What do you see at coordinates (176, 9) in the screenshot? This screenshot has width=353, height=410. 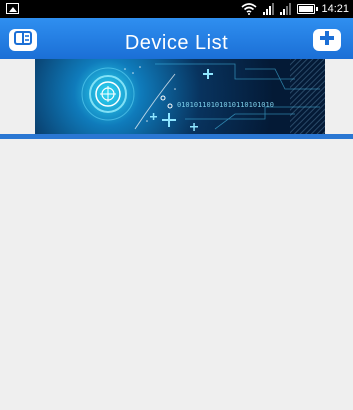 I see `status-bar: 14:21` at bounding box center [176, 9].